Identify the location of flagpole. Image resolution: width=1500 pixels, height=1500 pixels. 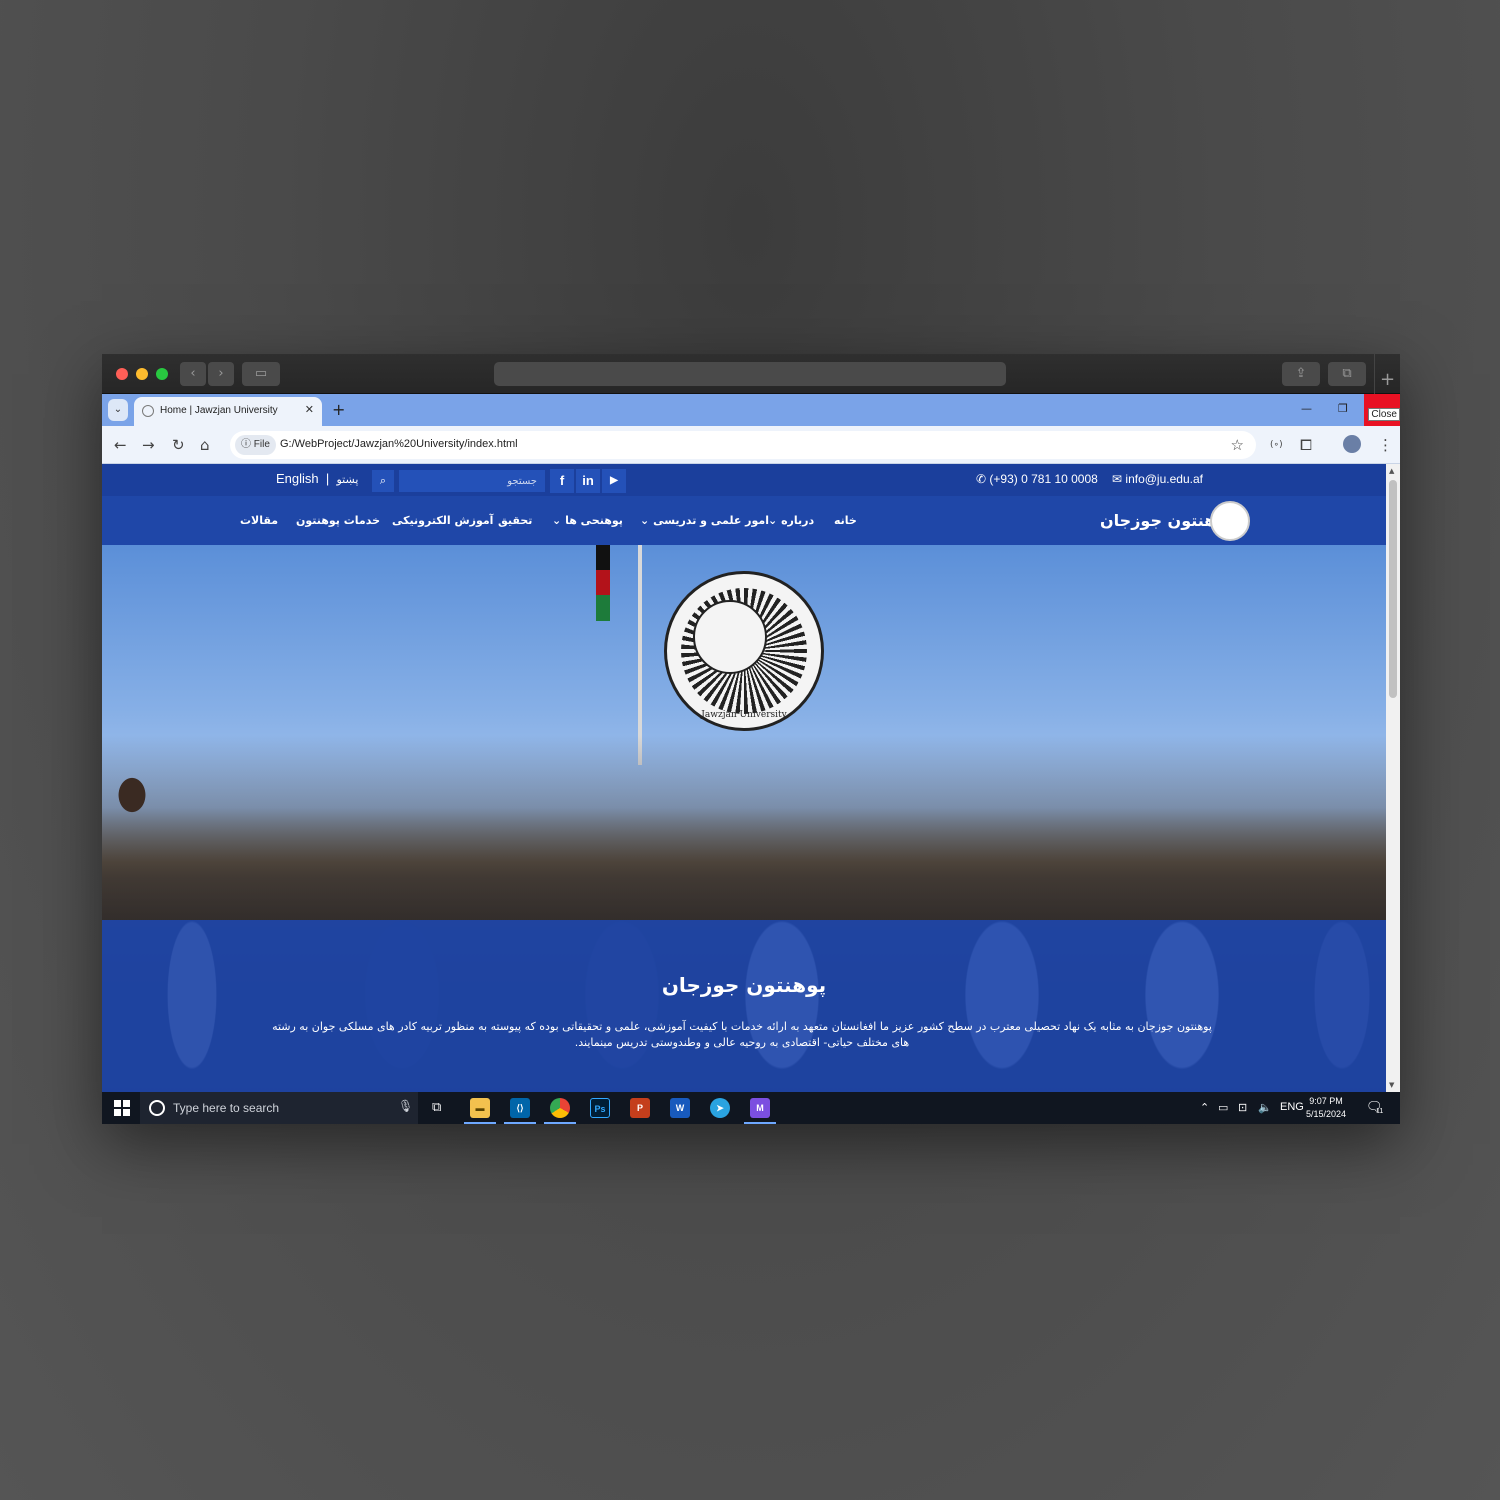
(640, 655).